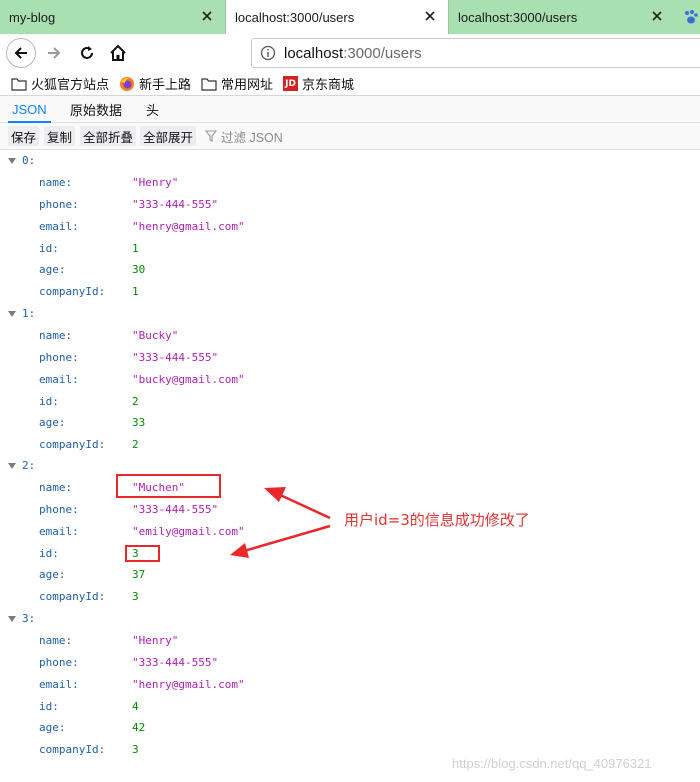 Image resolution: width=700 pixels, height=782 pixels. I want to click on annotation-text: 用户id=3的信息成功修改了, so click(437, 520).